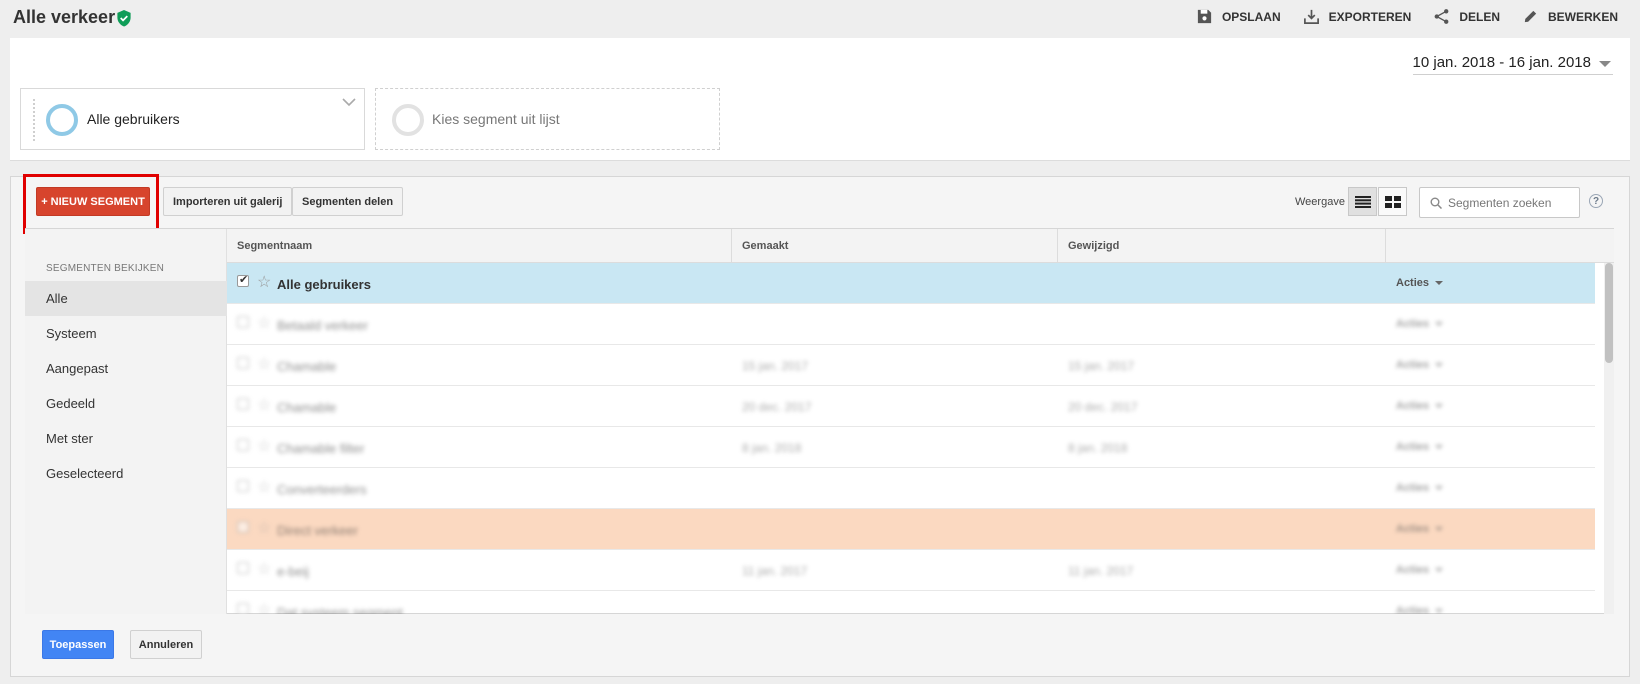 The height and width of the screenshot is (684, 1640). What do you see at coordinates (192, 119) in the screenshot?
I see `segment-card-active: Alle gebruikers` at bounding box center [192, 119].